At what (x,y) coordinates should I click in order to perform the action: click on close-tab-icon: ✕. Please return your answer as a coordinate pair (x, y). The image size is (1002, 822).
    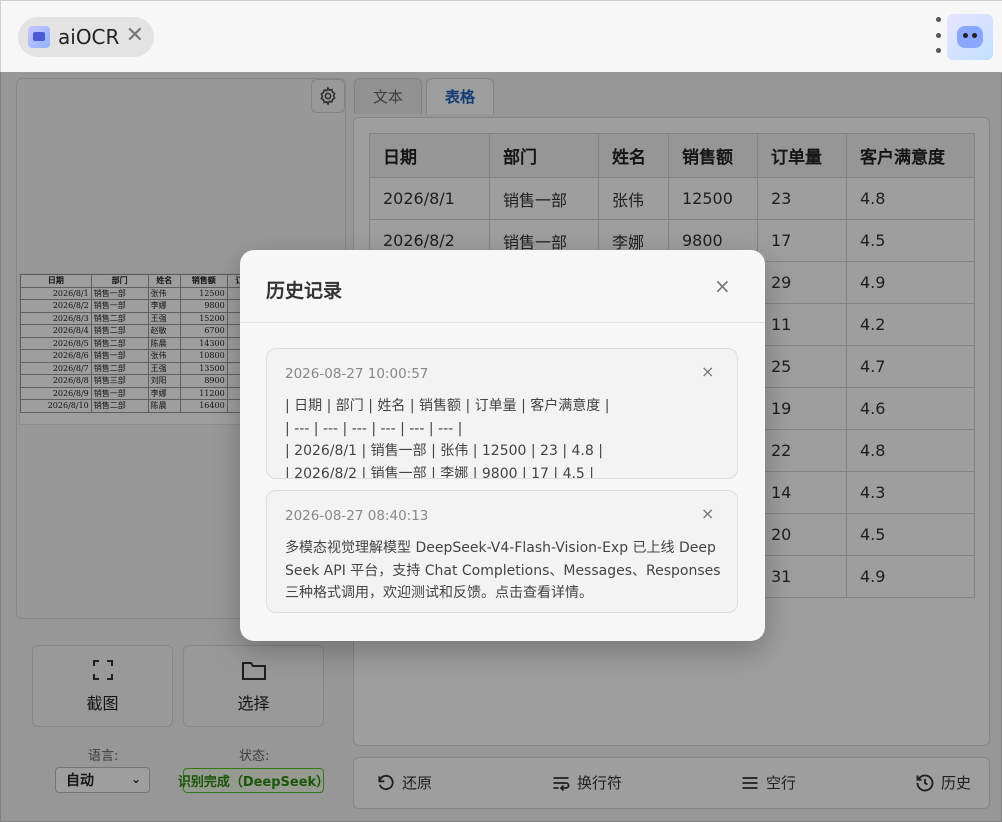
    Looking at the image, I should click on (135, 36).